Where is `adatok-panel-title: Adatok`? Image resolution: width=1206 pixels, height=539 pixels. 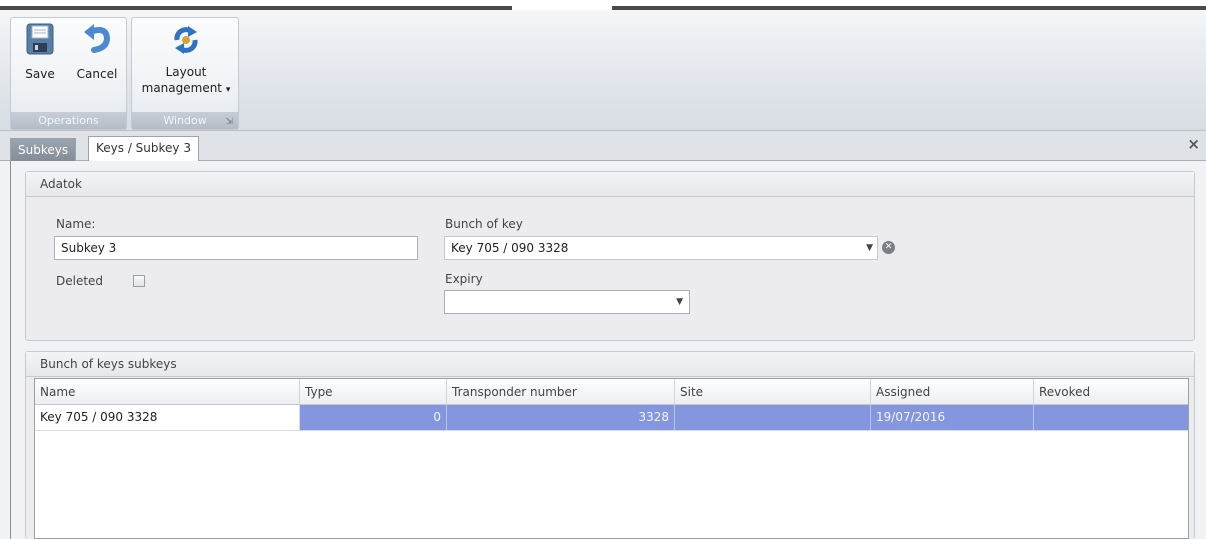
adatok-panel-title: Adatok is located at coordinates (610, 184).